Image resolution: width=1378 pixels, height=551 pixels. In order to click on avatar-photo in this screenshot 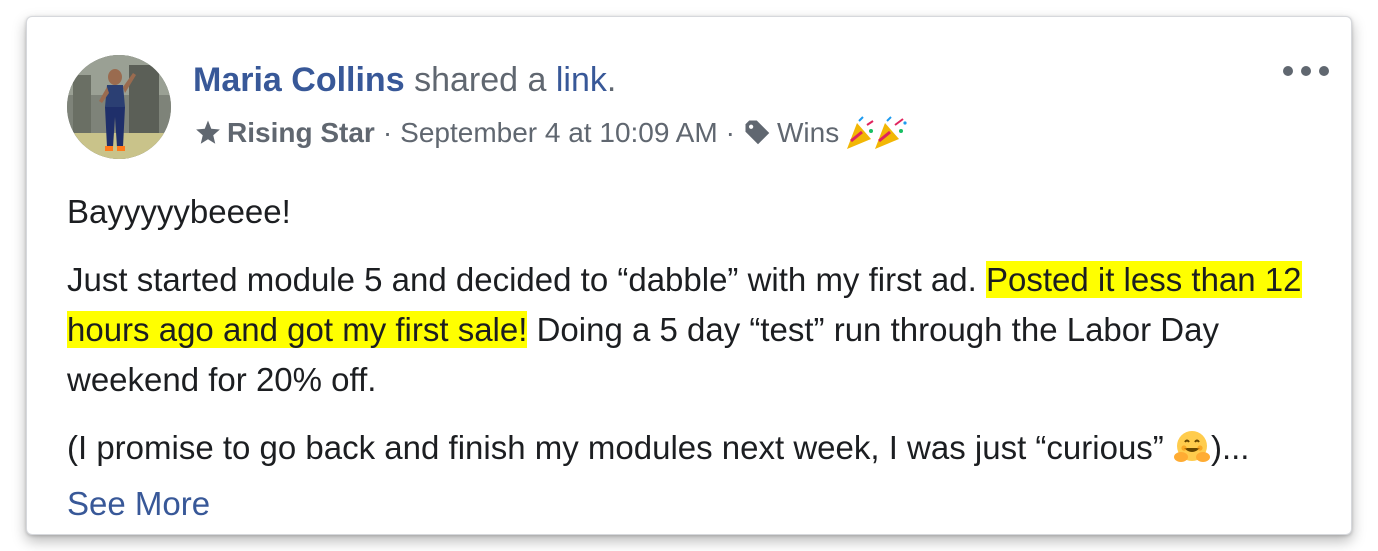, I will do `click(119, 107)`.